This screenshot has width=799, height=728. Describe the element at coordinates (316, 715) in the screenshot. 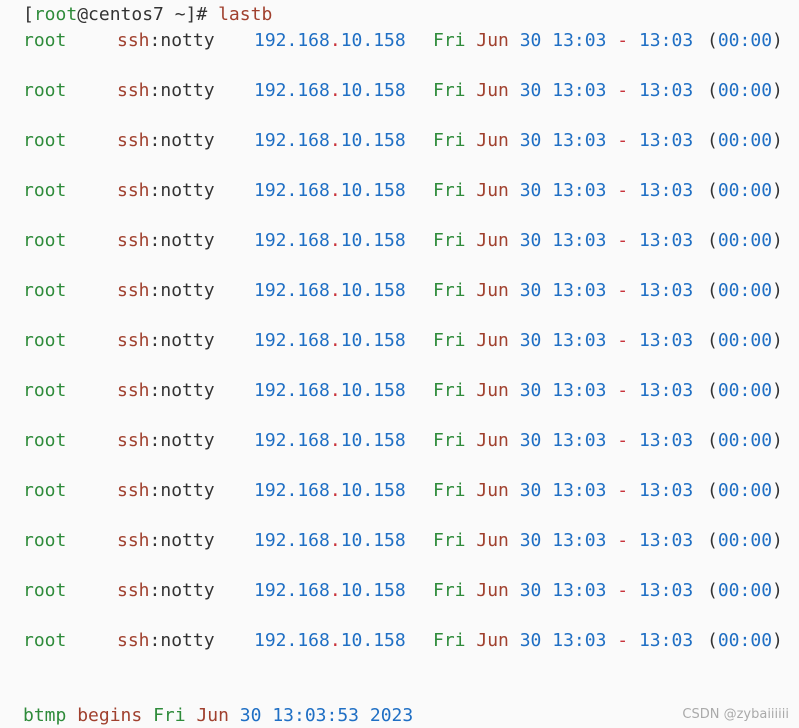

I see `footer-time: 13:03:53` at that location.